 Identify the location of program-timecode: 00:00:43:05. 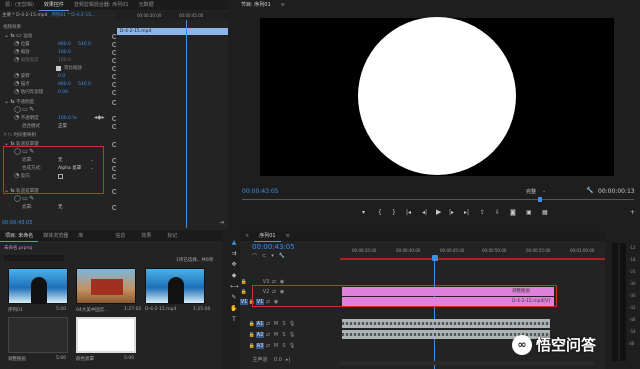
(260, 191).